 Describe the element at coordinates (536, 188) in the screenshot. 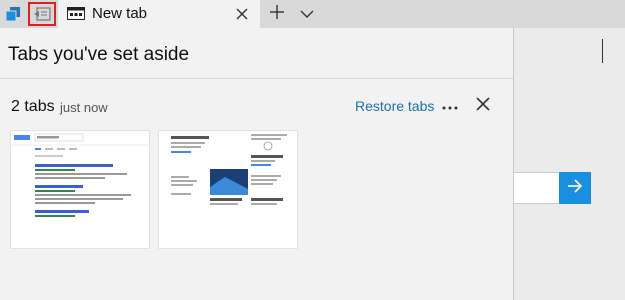

I see `search-input` at that location.